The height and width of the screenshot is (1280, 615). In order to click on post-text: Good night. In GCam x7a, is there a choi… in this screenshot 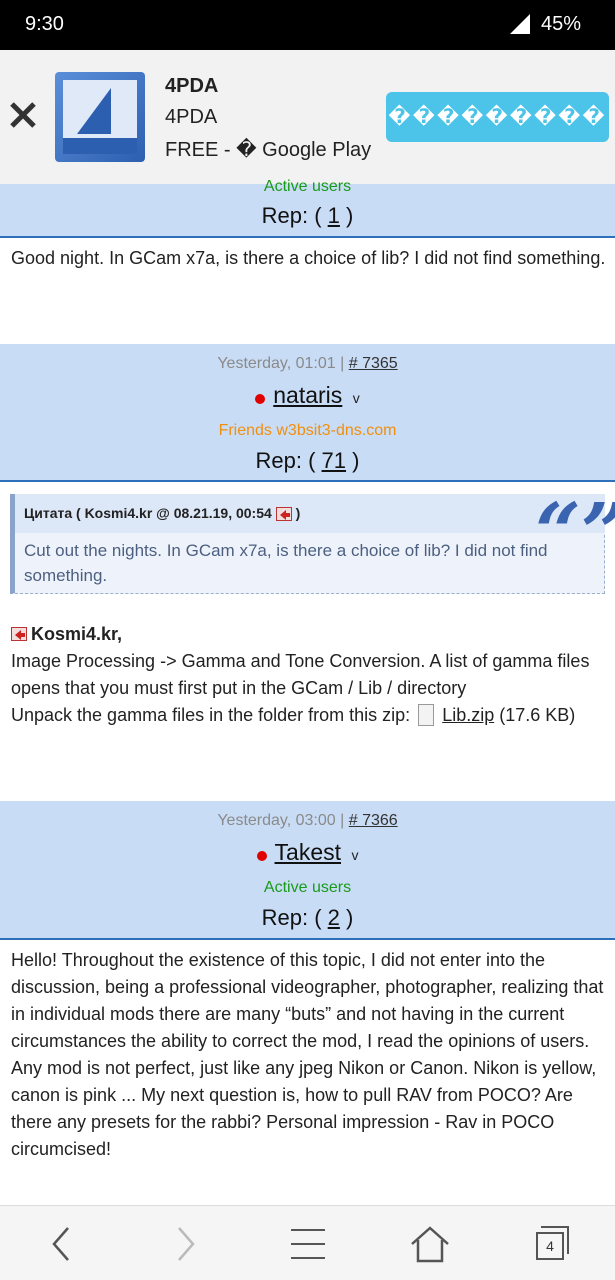, I will do `click(308, 258)`.